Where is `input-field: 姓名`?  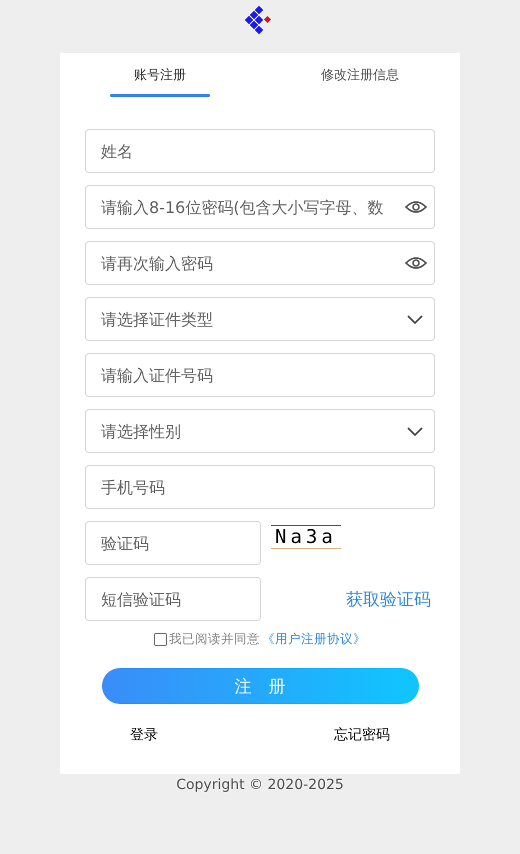
input-field: 姓名 is located at coordinates (260, 151).